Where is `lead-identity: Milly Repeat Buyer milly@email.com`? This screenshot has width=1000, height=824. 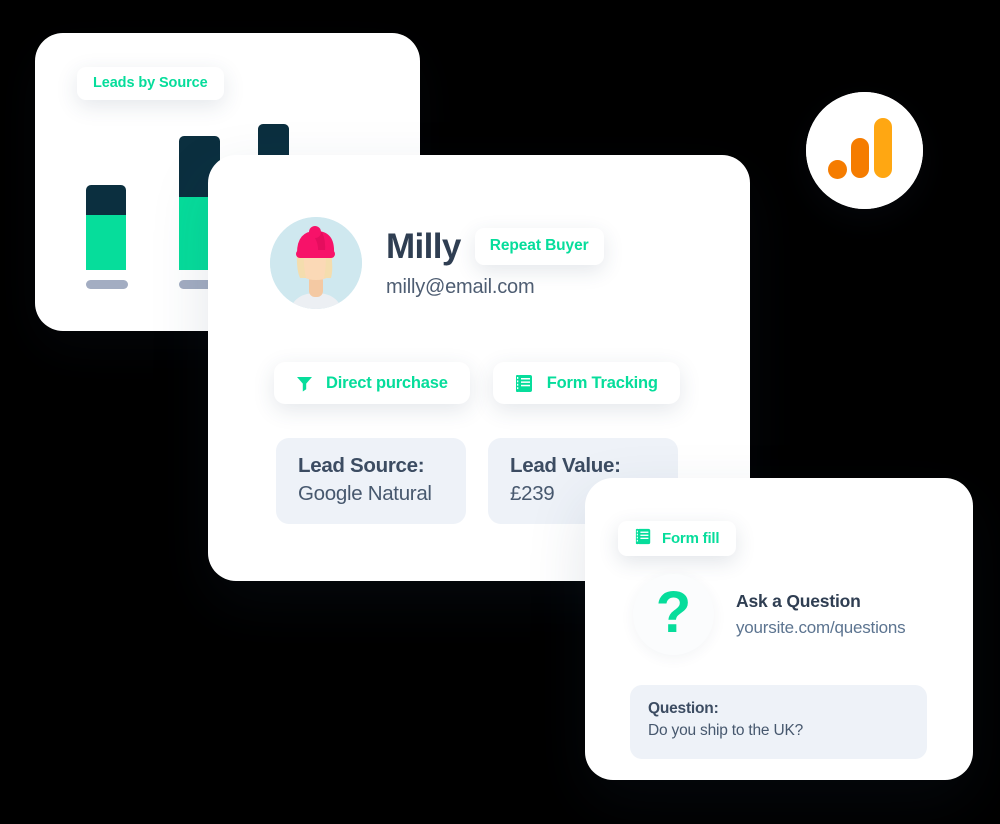 lead-identity: Milly Repeat Buyer milly@email.com is located at coordinates (495, 262).